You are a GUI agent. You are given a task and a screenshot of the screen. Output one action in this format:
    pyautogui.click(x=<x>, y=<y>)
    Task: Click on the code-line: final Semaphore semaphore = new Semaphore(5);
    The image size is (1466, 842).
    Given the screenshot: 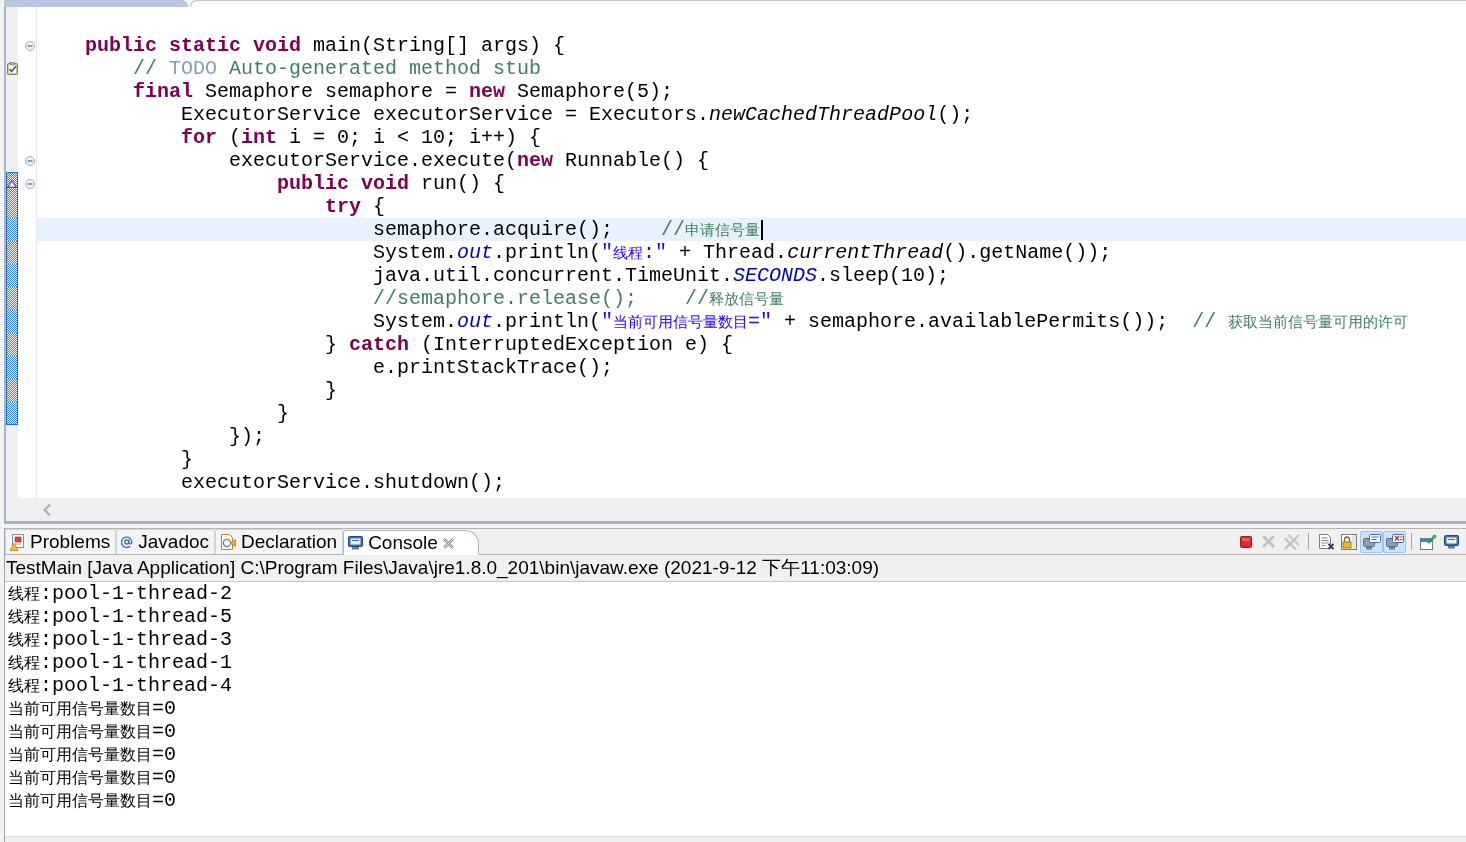 What is the action you would take?
    pyautogui.click(x=403, y=91)
    